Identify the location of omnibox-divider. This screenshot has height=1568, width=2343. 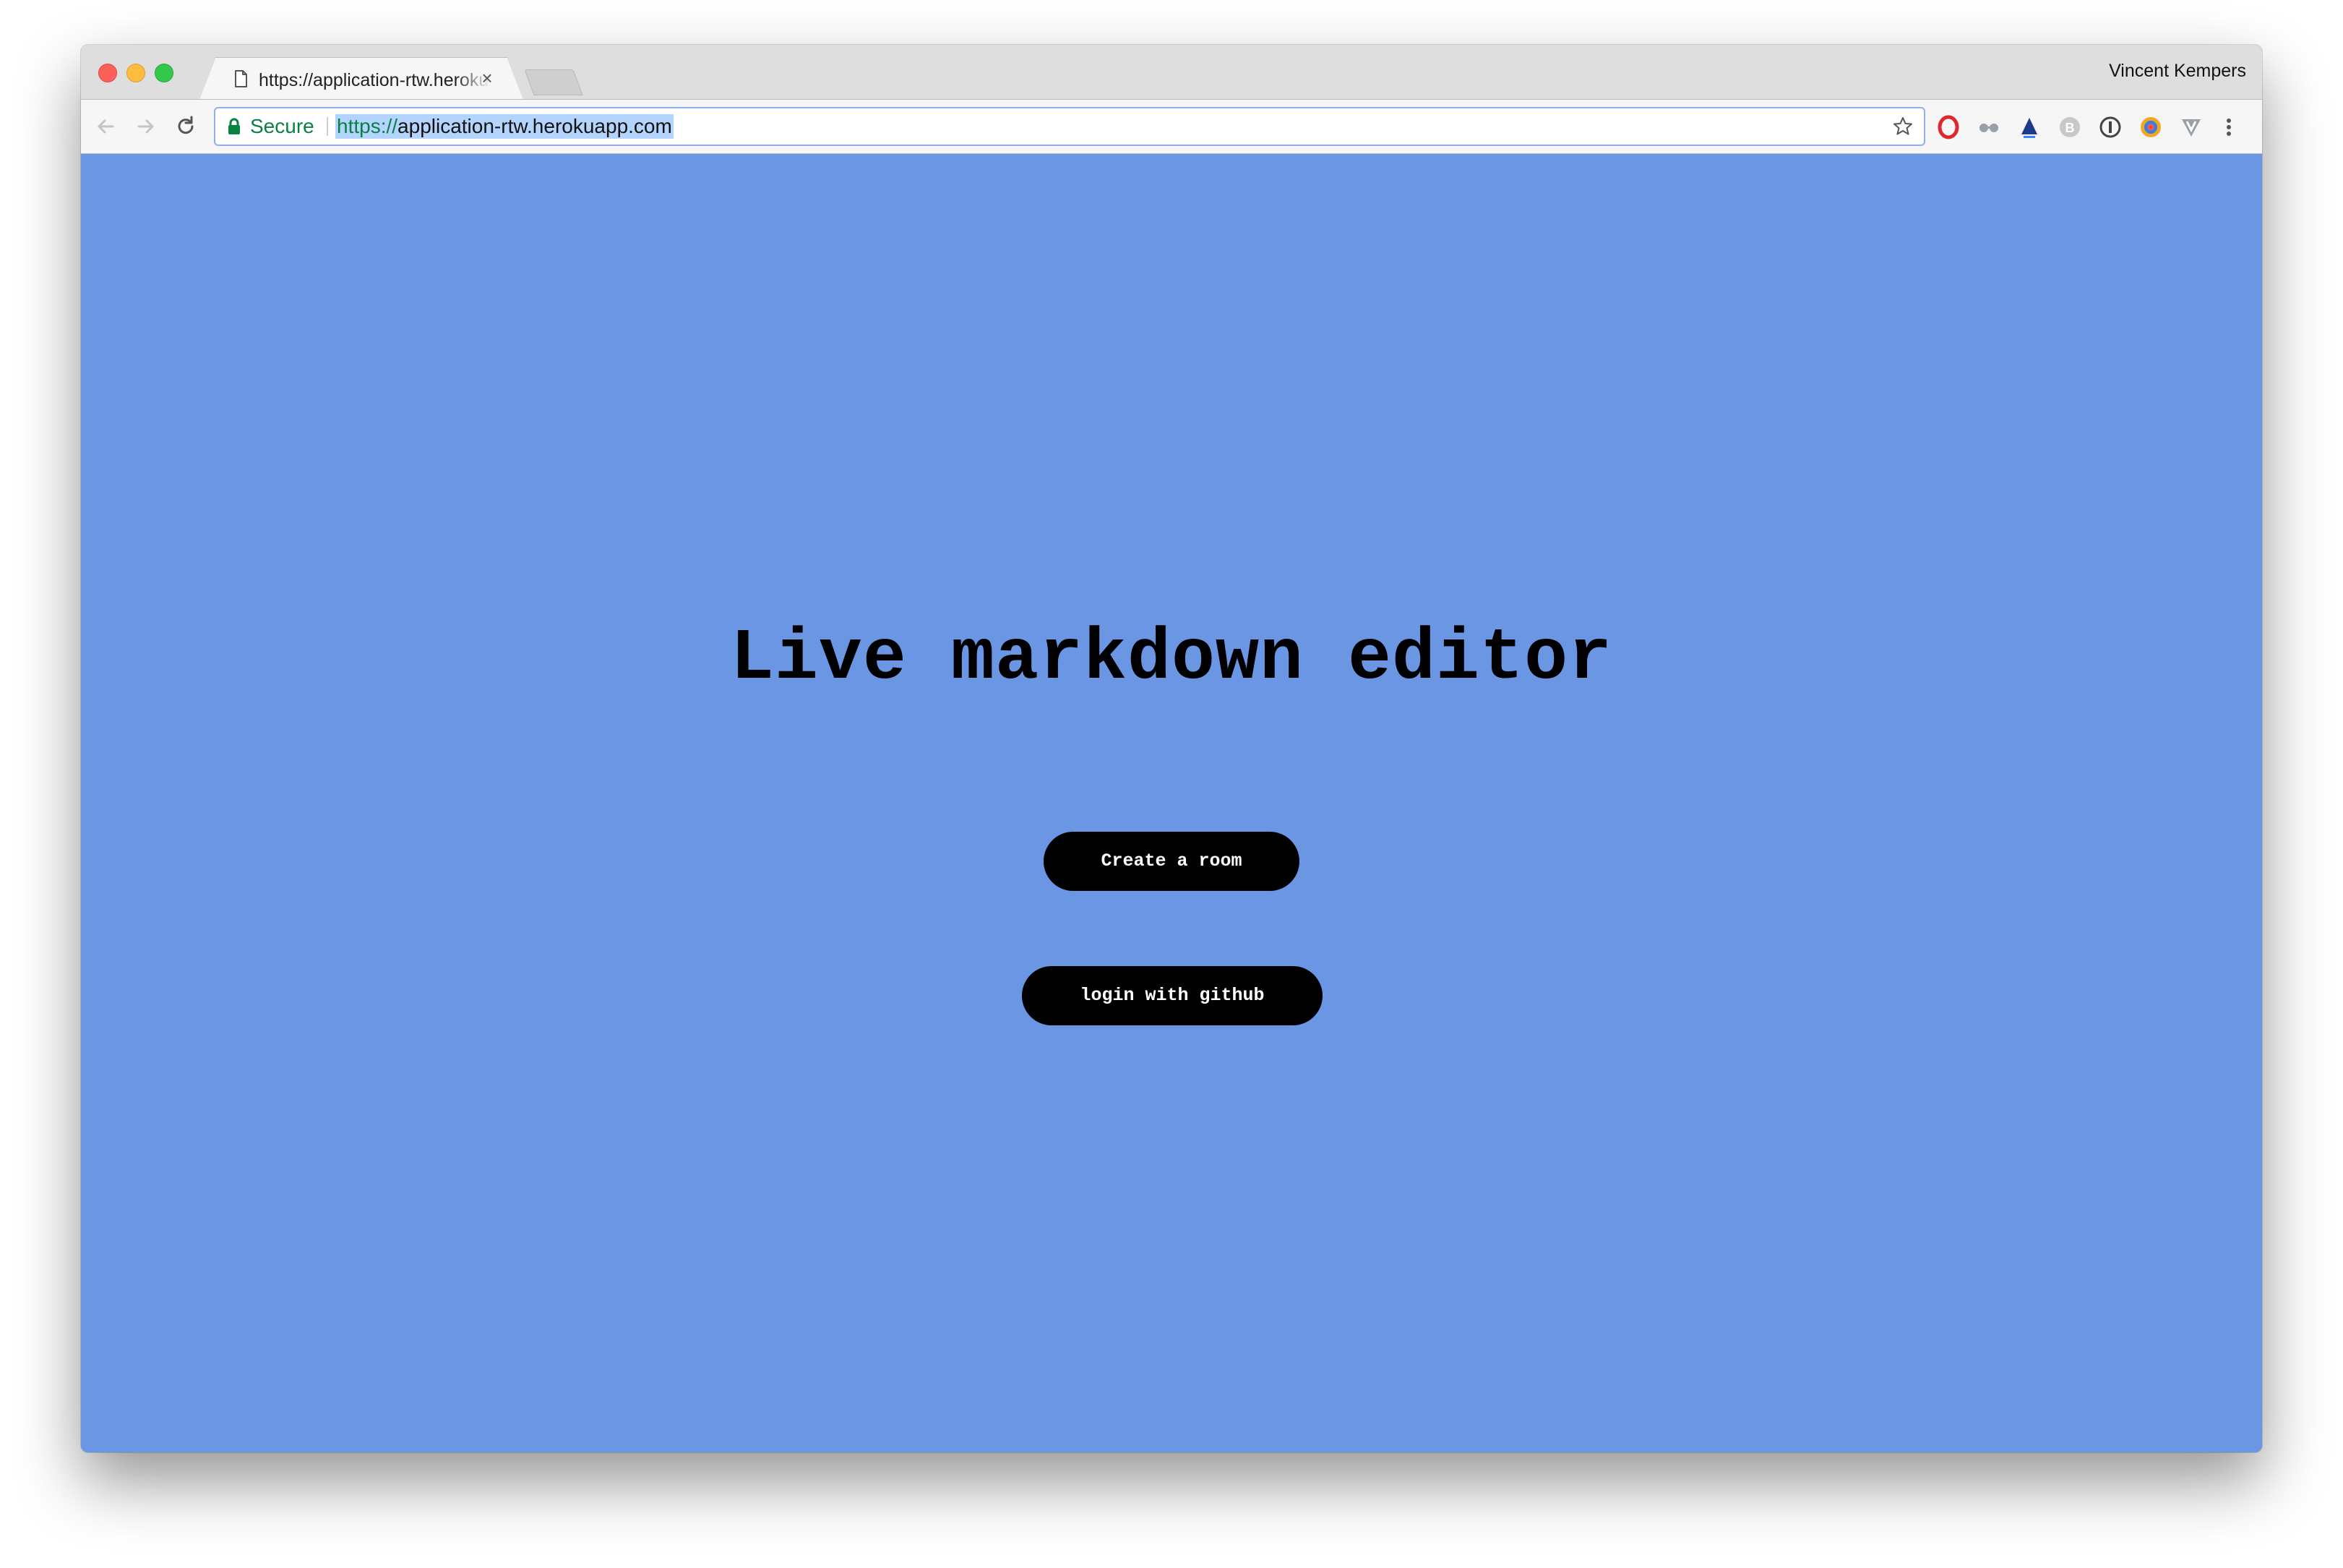
(328, 126).